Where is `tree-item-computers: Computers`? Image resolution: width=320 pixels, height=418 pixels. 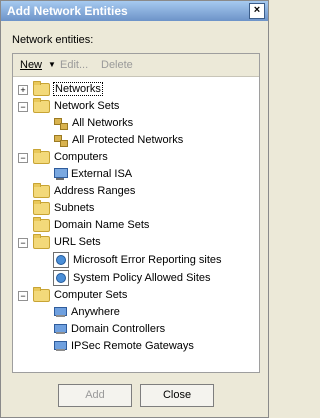 tree-item-computers: Computers is located at coordinates (70, 156).